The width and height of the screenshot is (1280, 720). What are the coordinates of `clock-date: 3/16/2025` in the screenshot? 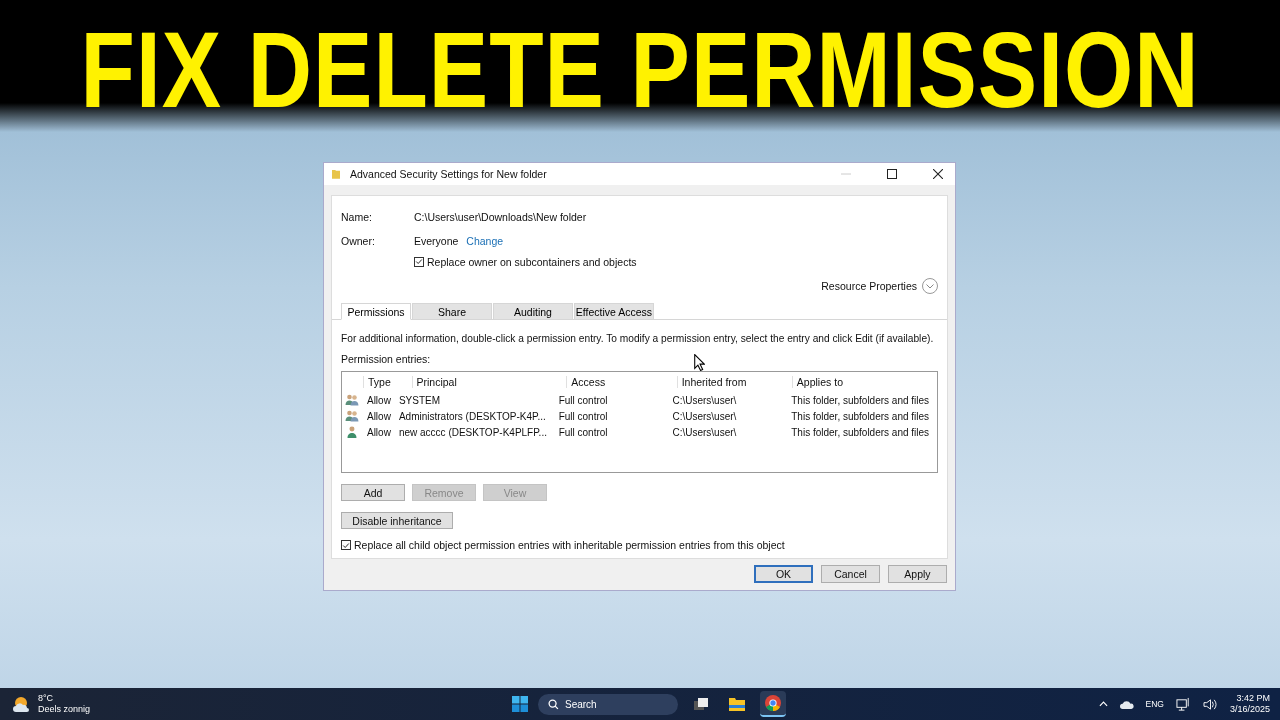 It's located at (1249, 709).